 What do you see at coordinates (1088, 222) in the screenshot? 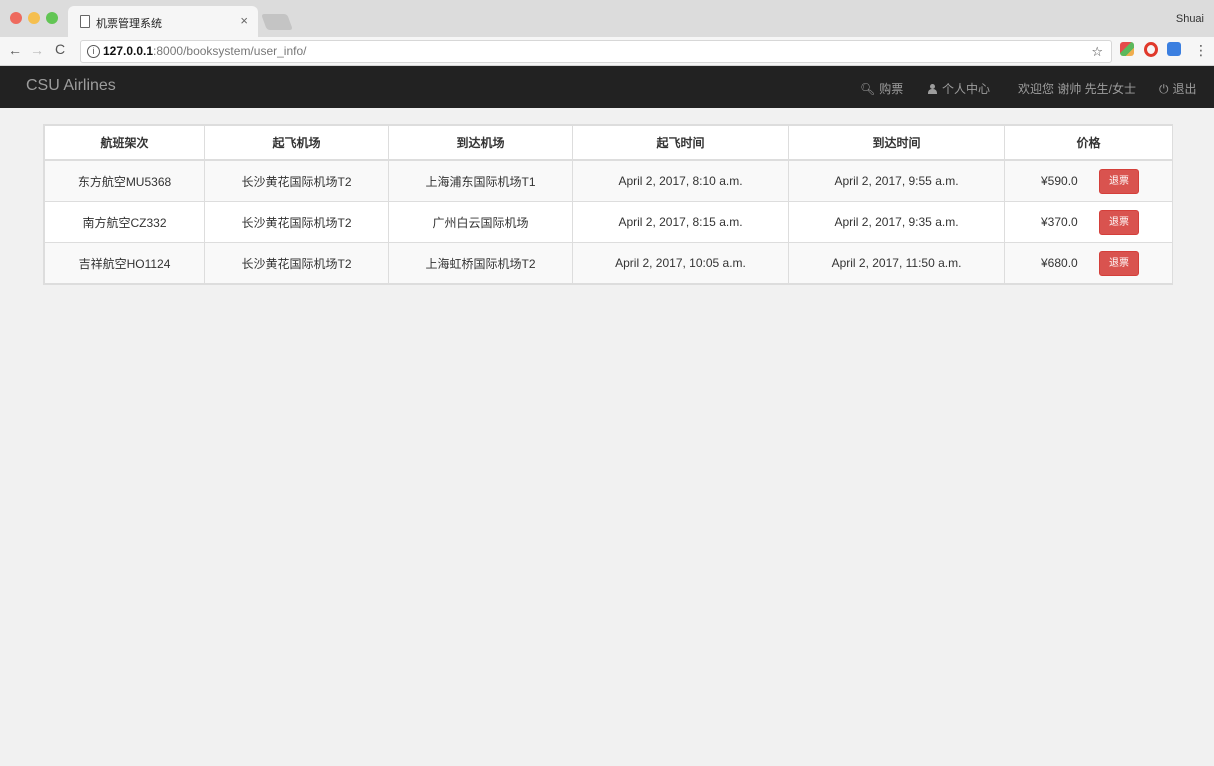
I see `price-cell: ¥370.0 退票` at bounding box center [1088, 222].